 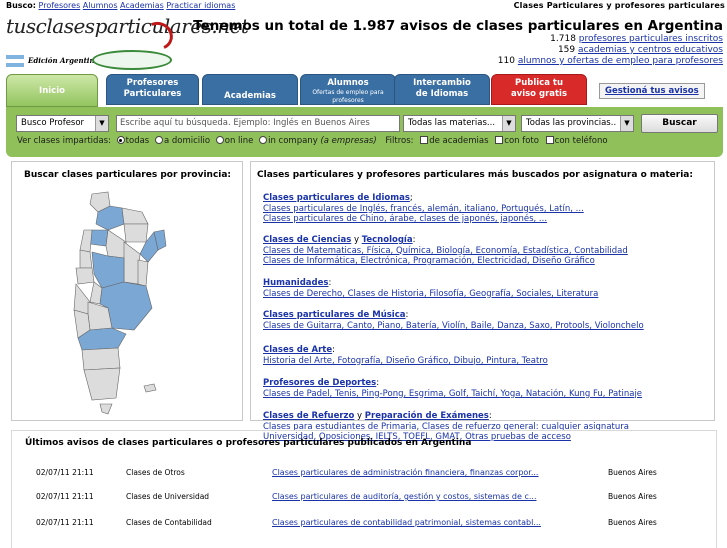 I want to click on tab-profesores: Profesores Particulares, so click(x=152, y=89).